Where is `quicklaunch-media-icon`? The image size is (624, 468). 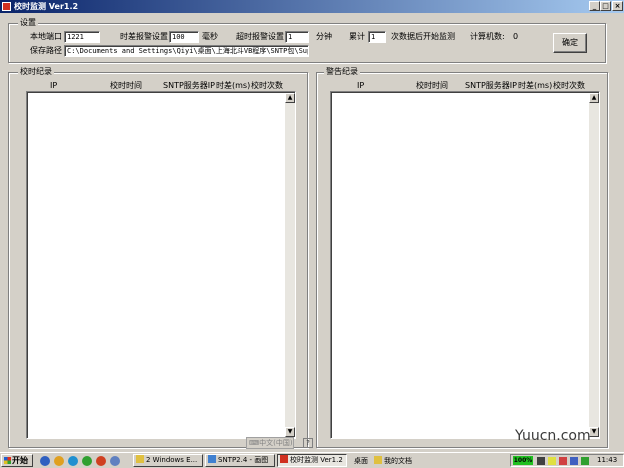
quicklaunch-media-icon is located at coordinates (73, 461).